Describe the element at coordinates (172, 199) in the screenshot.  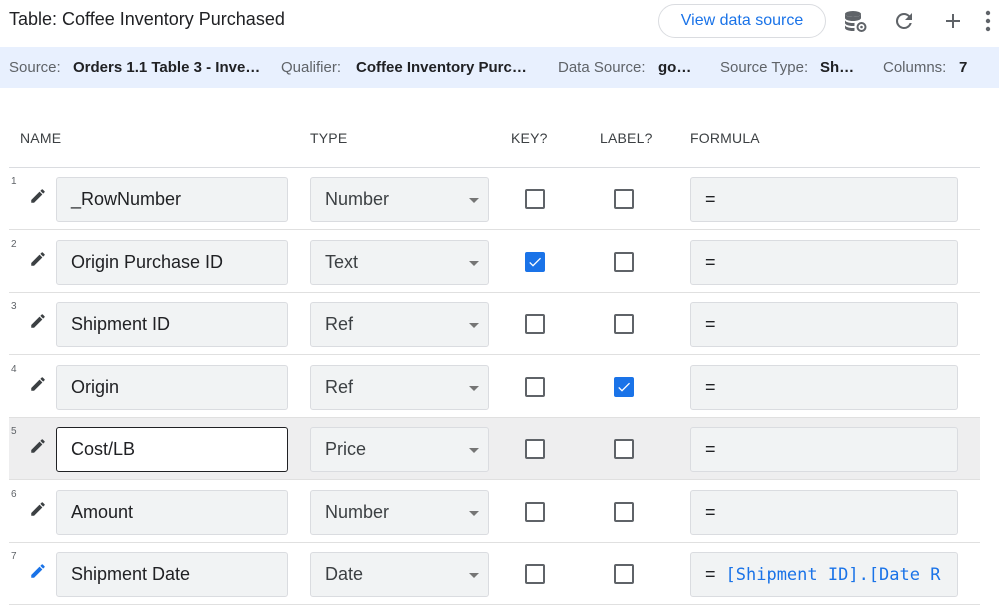
I see `column-name-input: _RowNumber` at that location.